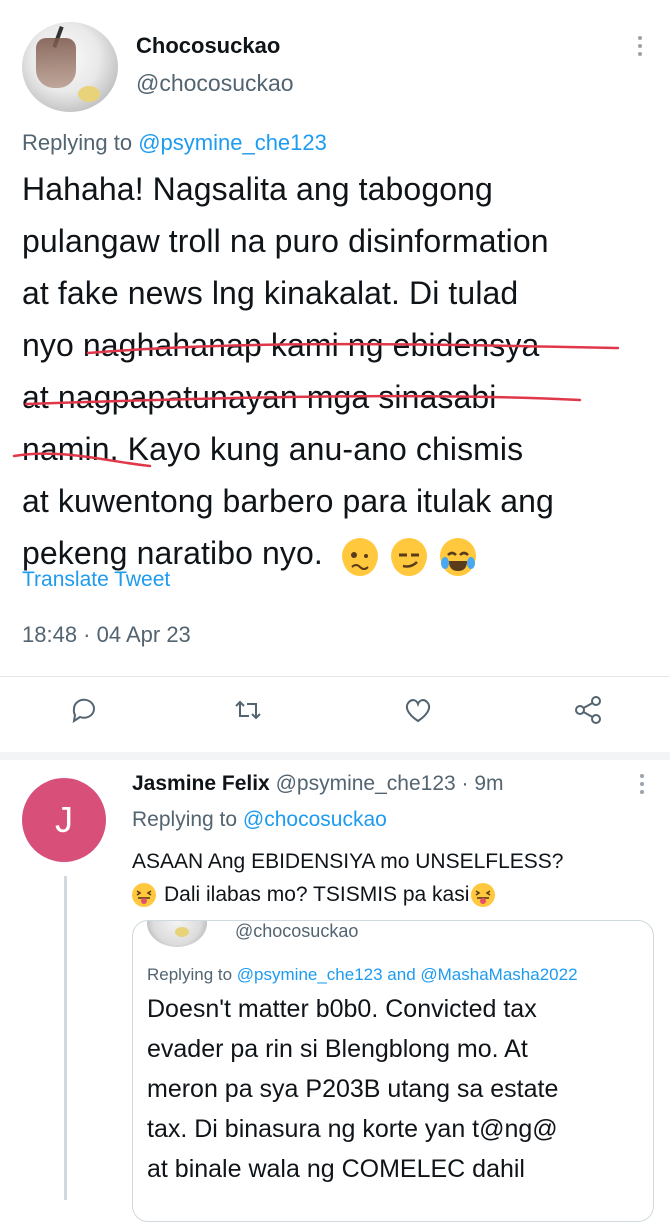 The width and height of the screenshot is (670, 1222). Describe the element at coordinates (257, 189) in the screenshot. I see `tweet-text-line: Hahaha! Nagsalita ang tabogong` at that location.